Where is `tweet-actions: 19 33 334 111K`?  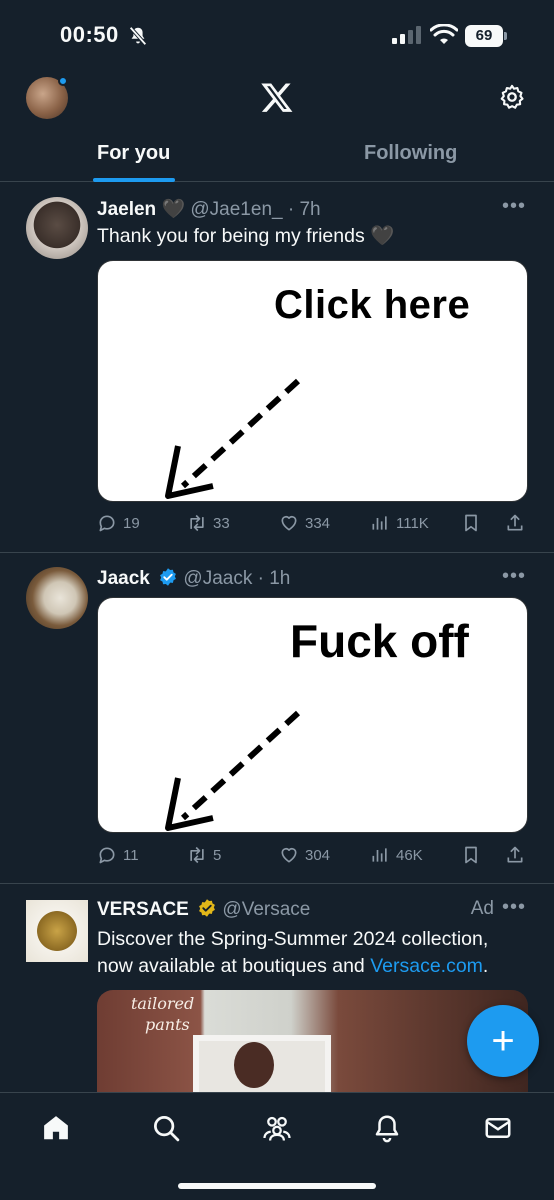 tweet-actions: 19 33 334 111K is located at coordinates (312, 525).